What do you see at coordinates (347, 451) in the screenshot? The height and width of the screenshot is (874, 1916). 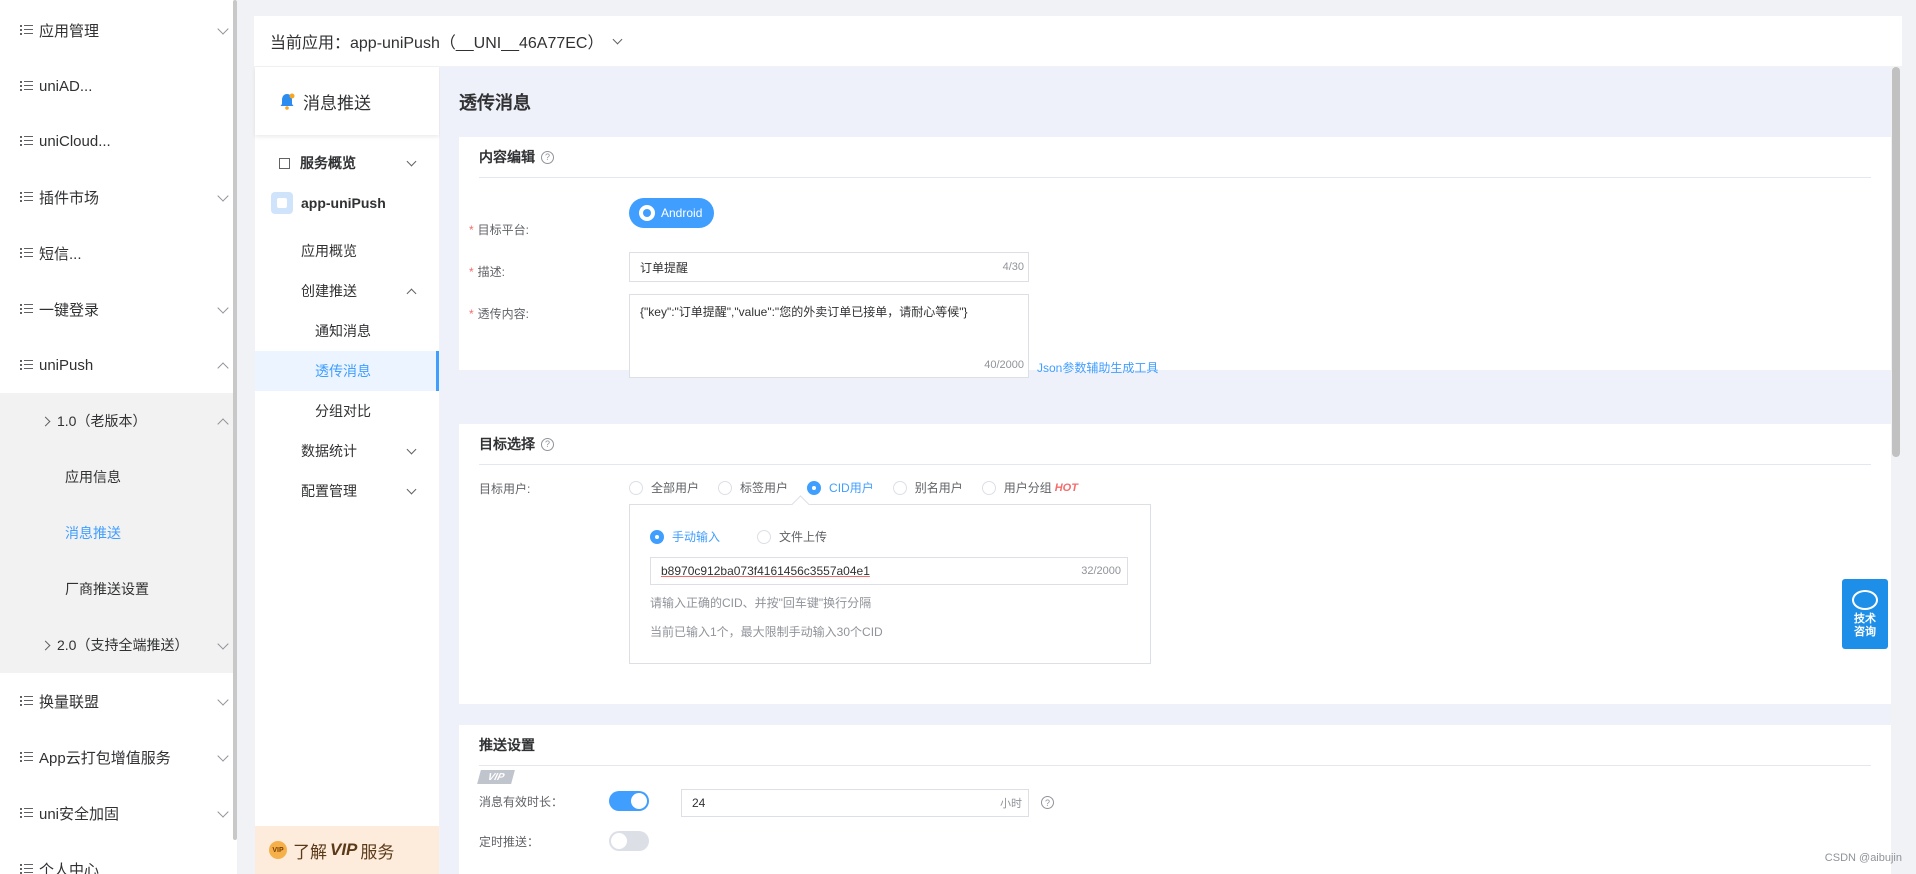 I see `push-menu-statistics: 数据统计` at bounding box center [347, 451].